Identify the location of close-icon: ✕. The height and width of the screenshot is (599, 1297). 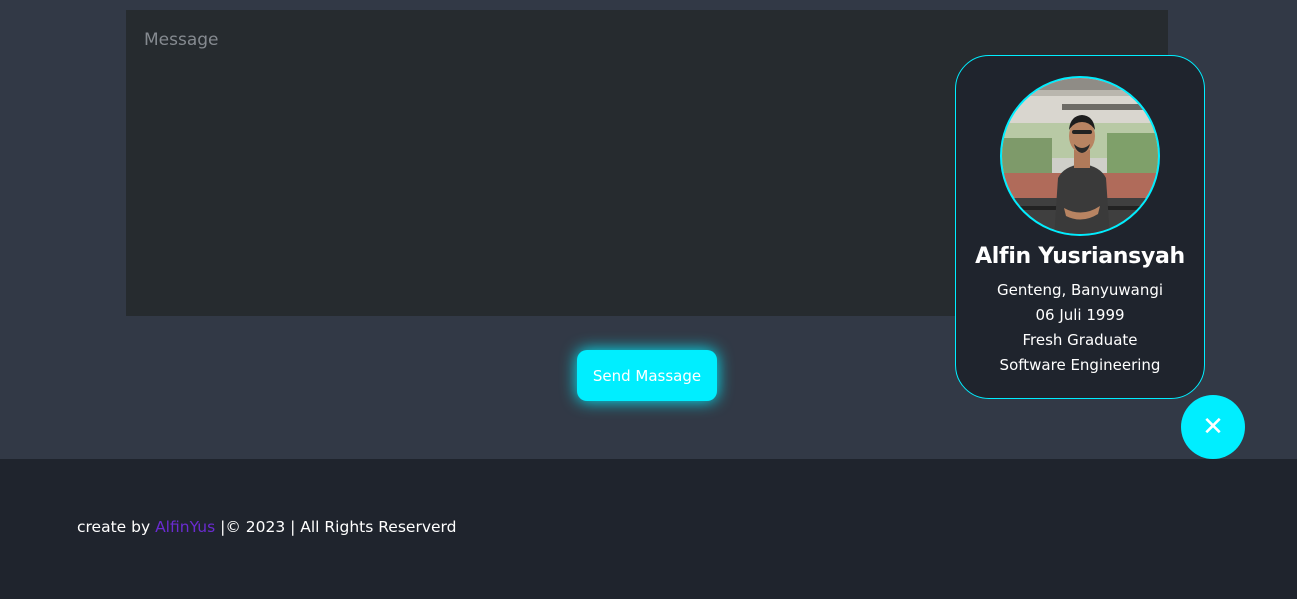
(1213, 427).